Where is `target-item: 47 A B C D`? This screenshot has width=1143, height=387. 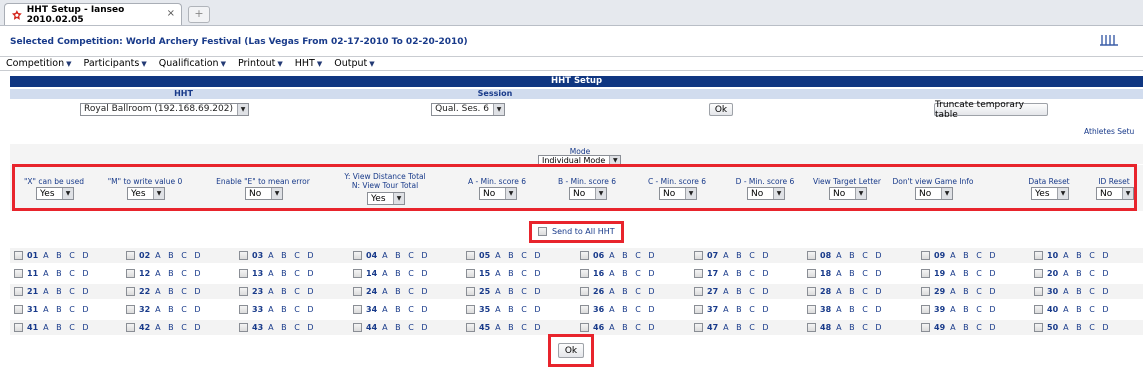
target-item: 47 A B C D is located at coordinates (732, 327).